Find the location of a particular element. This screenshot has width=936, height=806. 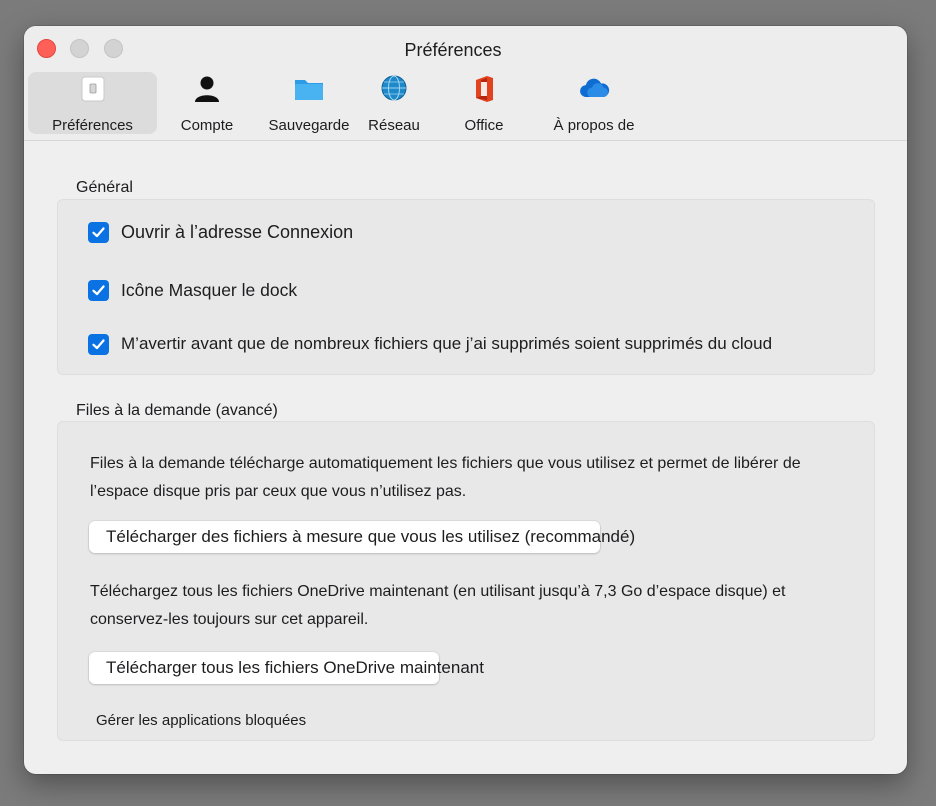

tab-about: À propos de is located at coordinates (594, 103).